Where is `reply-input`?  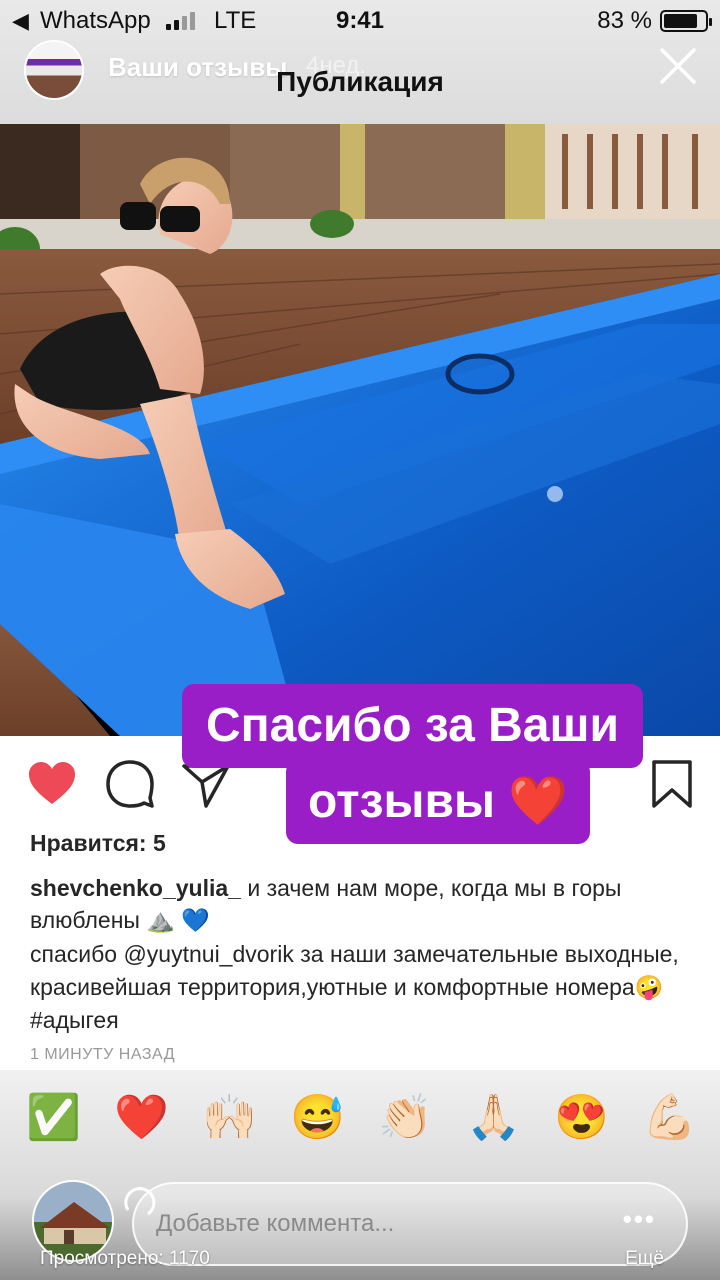 reply-input is located at coordinates (366, 1224).